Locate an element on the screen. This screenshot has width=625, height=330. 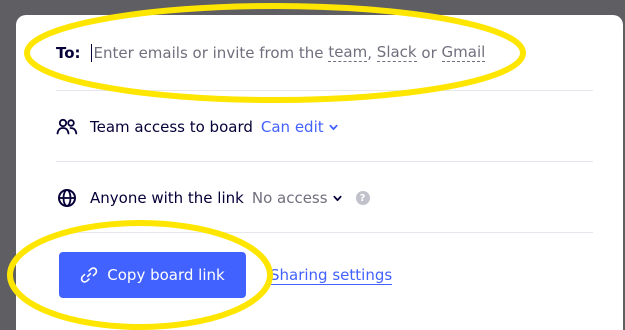
team-access-label: Team access to board is located at coordinates (171, 127).